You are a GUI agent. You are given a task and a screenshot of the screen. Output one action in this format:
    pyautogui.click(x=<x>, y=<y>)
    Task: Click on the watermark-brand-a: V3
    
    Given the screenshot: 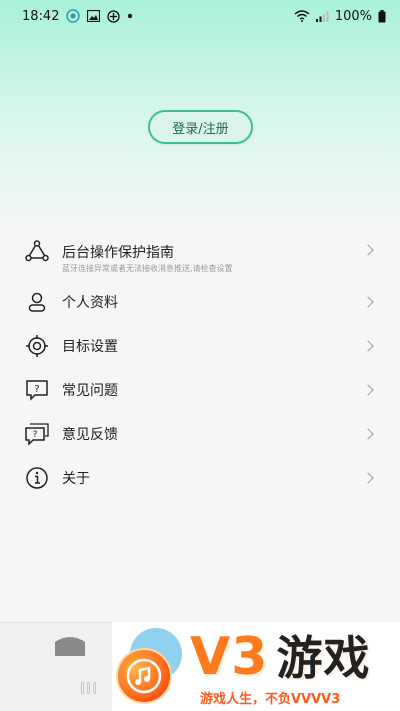 What is the action you would take?
    pyautogui.click(x=229, y=657)
    